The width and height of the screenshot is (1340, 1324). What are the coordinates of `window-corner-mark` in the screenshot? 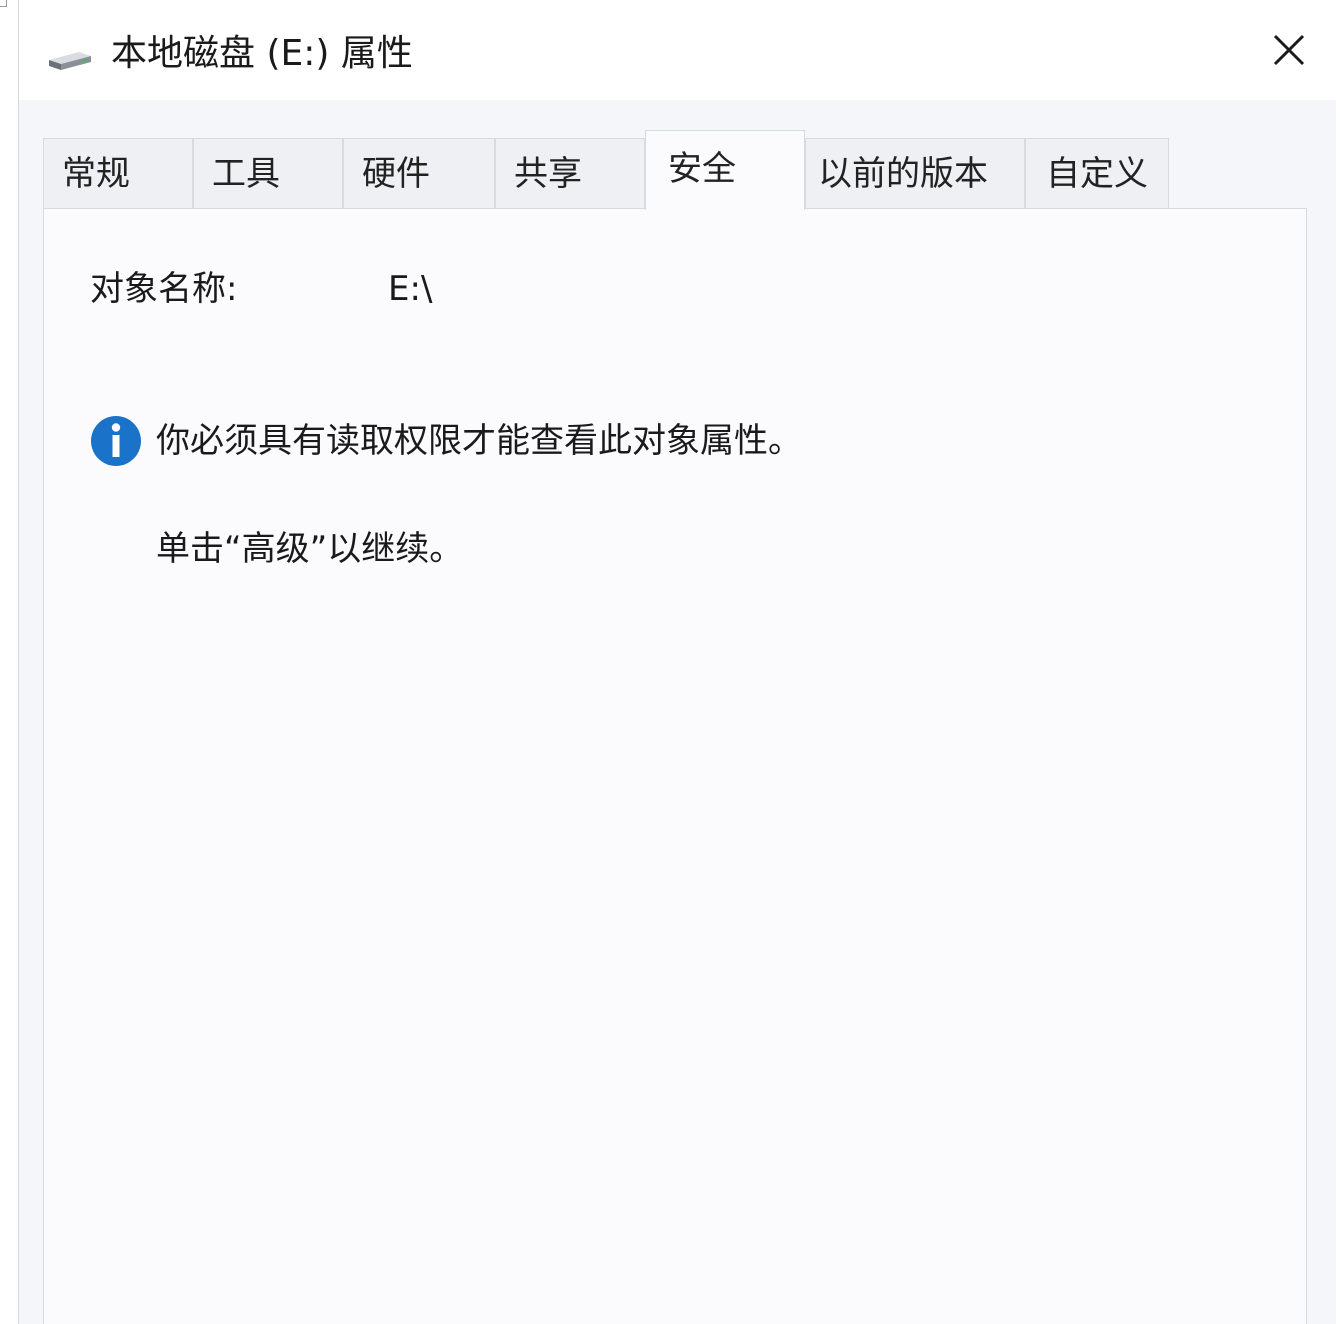 It's located at (3, 3).